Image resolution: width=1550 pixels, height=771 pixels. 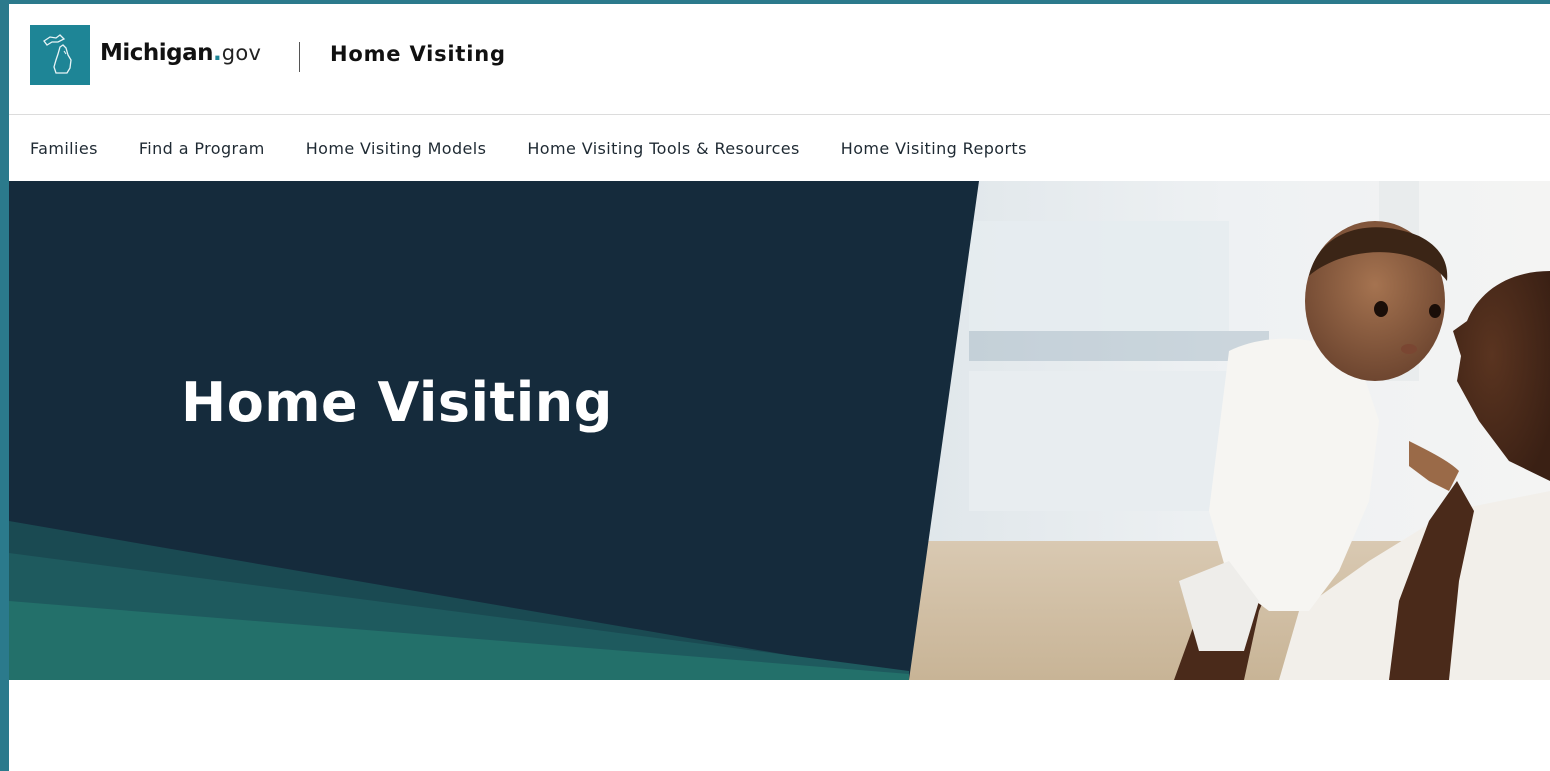 I want to click on site-title-link: Home Visiting, so click(x=418, y=54).